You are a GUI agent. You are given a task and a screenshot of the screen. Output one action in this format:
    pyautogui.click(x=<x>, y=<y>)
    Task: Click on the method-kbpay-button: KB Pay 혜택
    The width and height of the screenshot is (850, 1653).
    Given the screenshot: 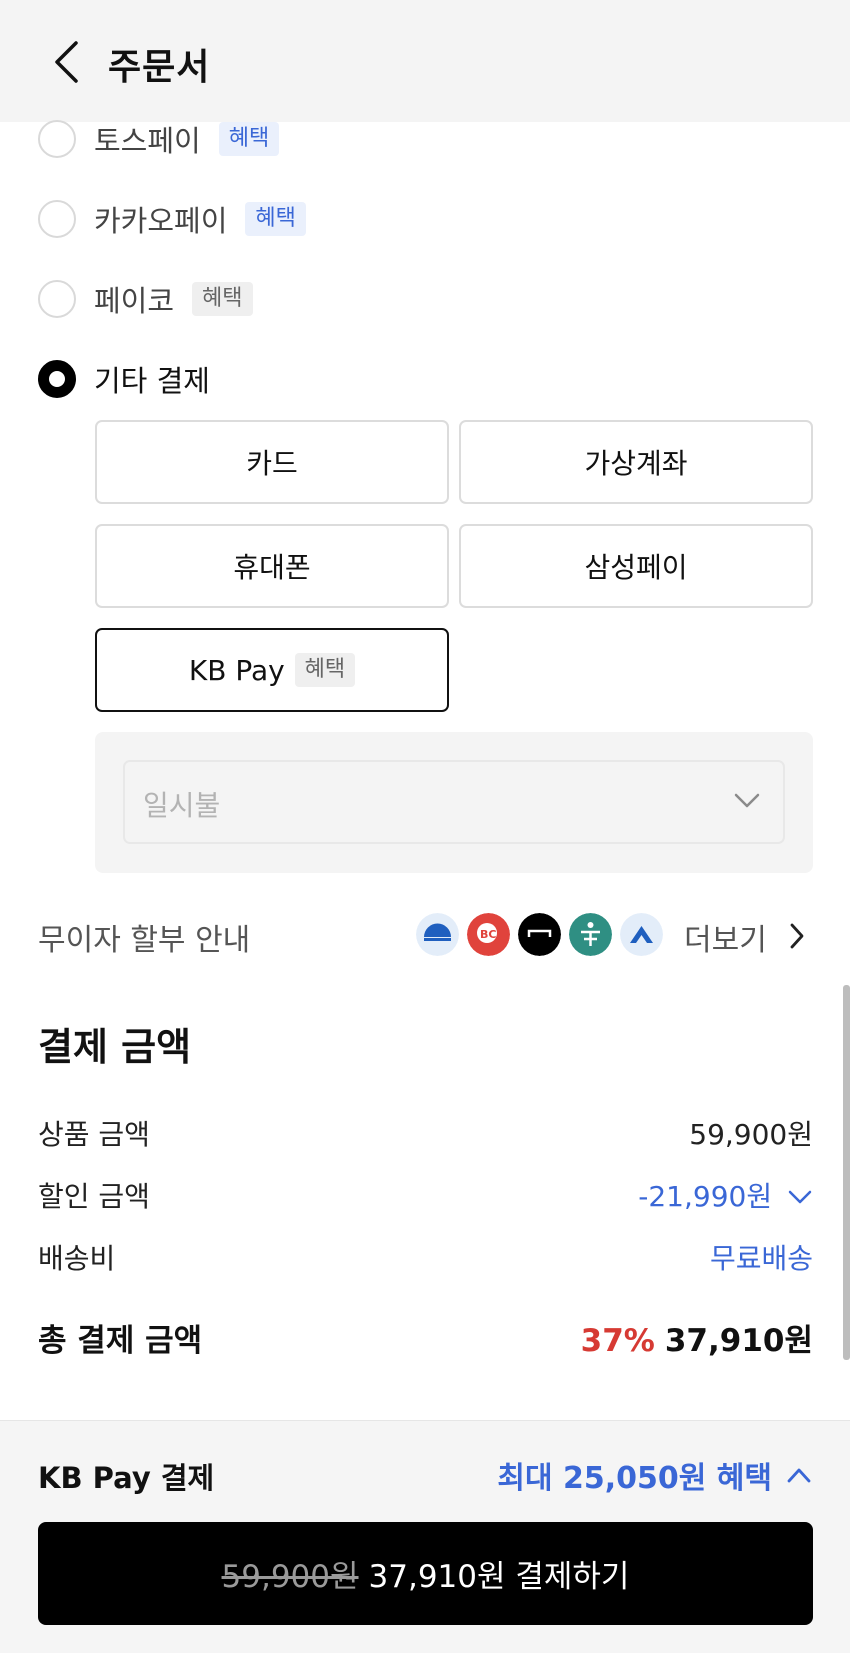 What is the action you would take?
    pyautogui.click(x=272, y=670)
    